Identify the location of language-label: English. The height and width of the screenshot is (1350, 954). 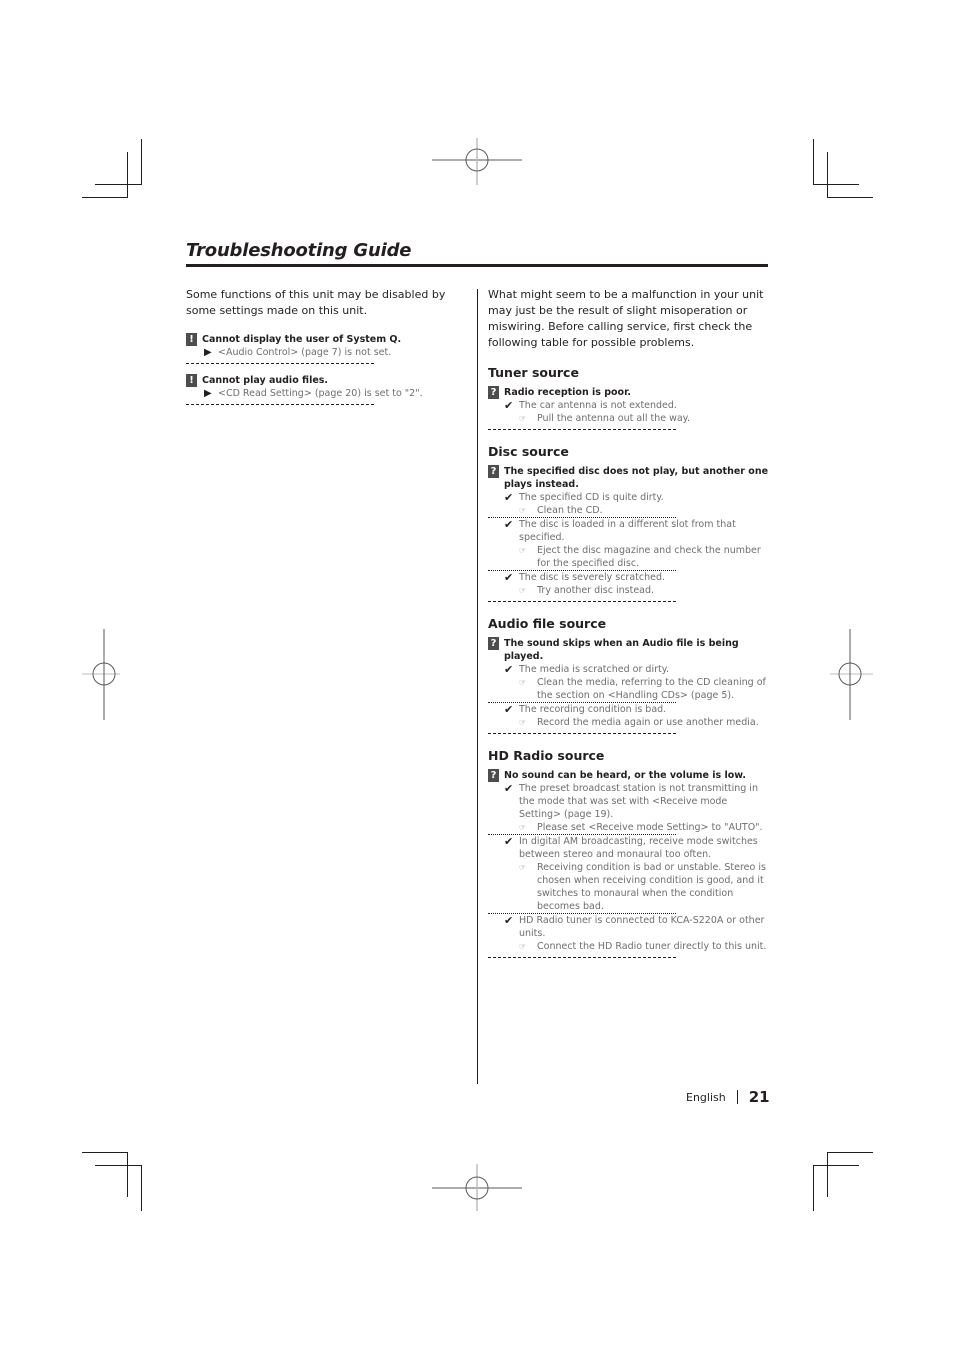
(706, 1097).